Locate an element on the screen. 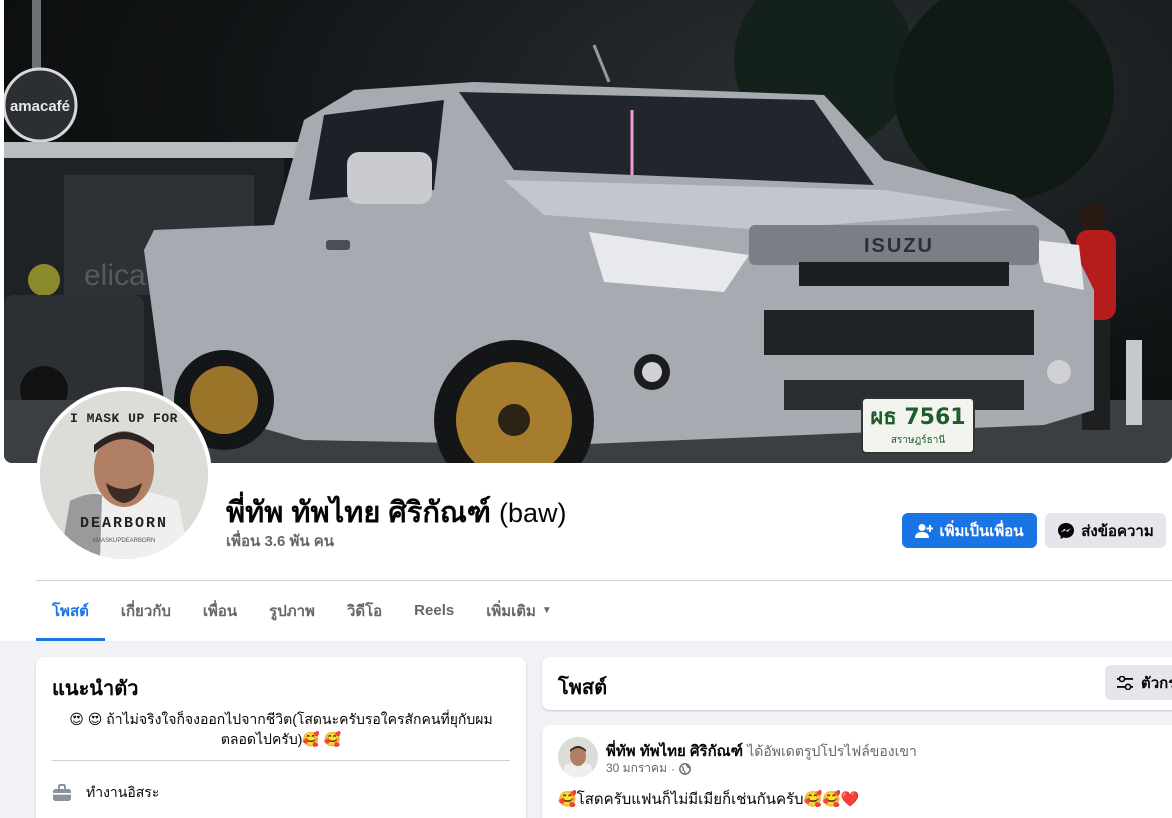 The height and width of the screenshot is (818, 1172). tab-reels: Reels is located at coordinates (434, 610).